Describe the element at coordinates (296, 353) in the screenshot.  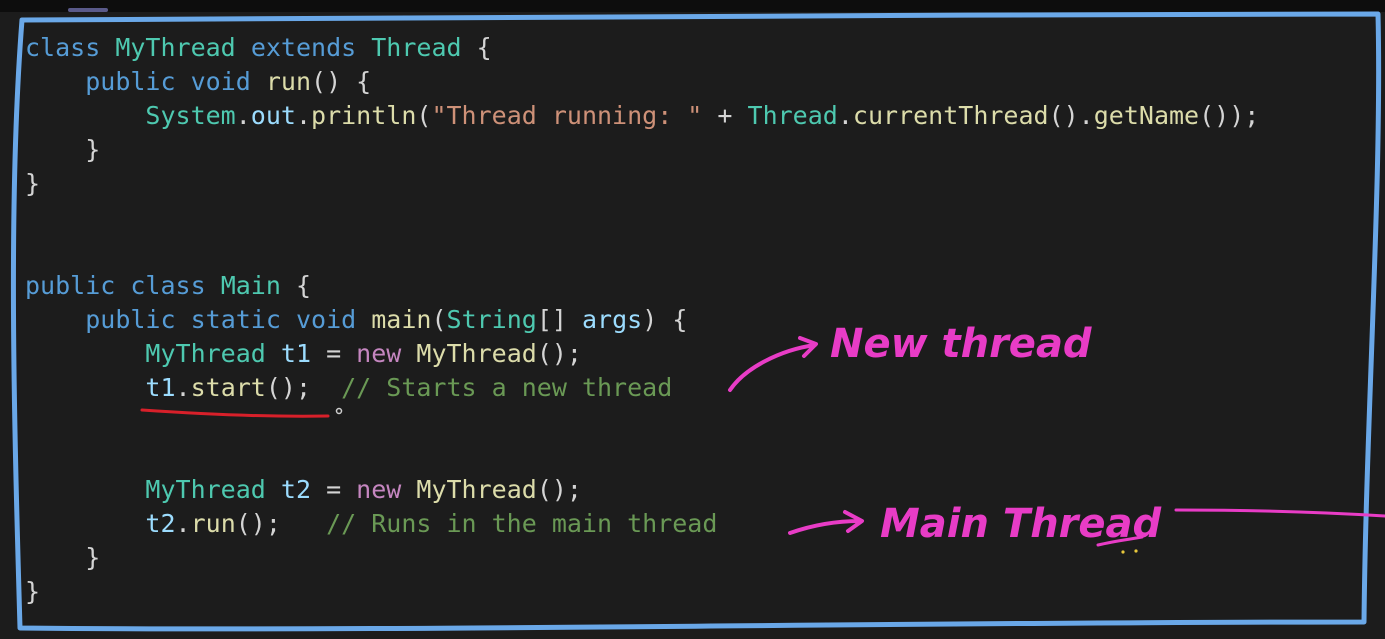
I see `code-token: t1` at that location.